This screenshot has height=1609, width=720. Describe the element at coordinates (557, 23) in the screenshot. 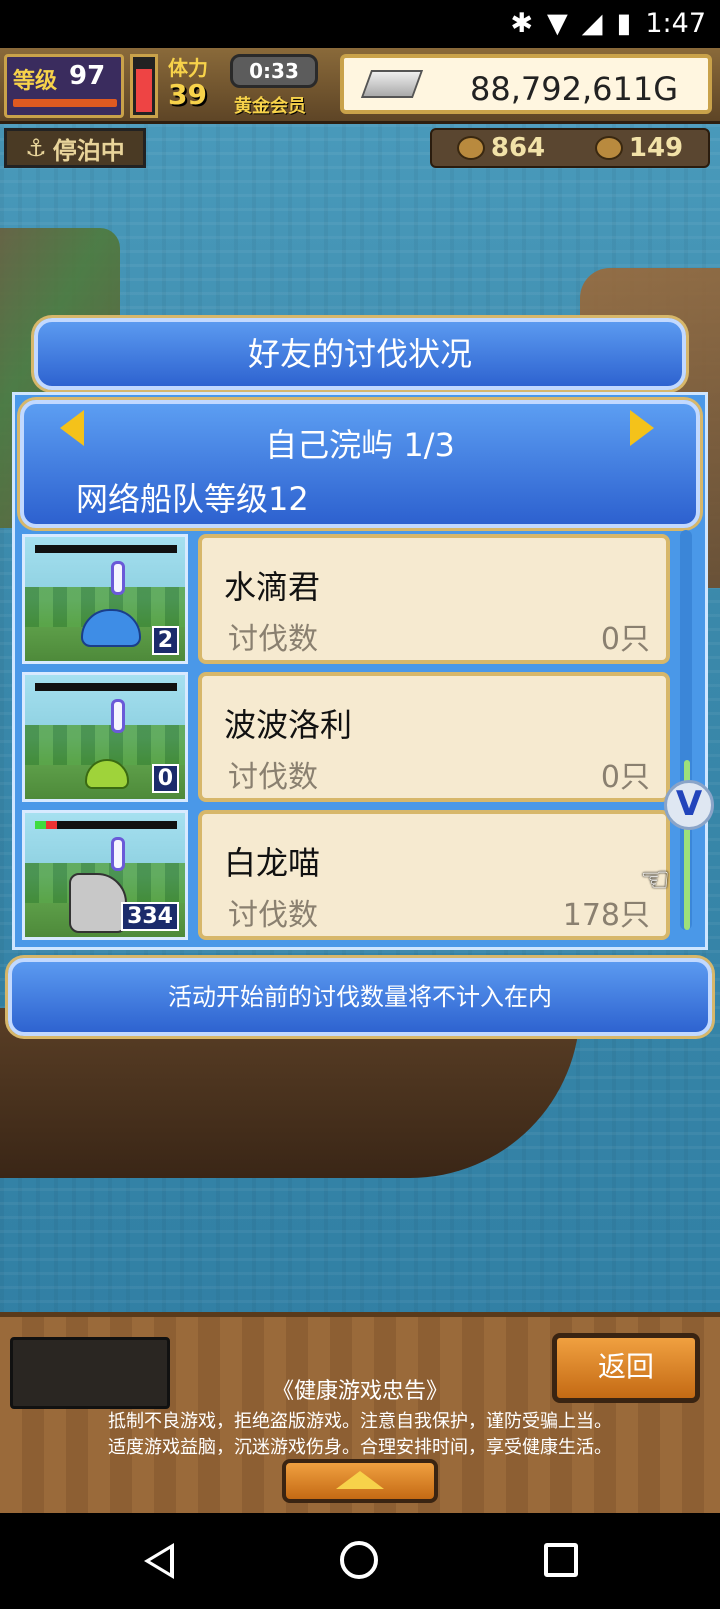

I see `wifi-icon: ▼` at that location.